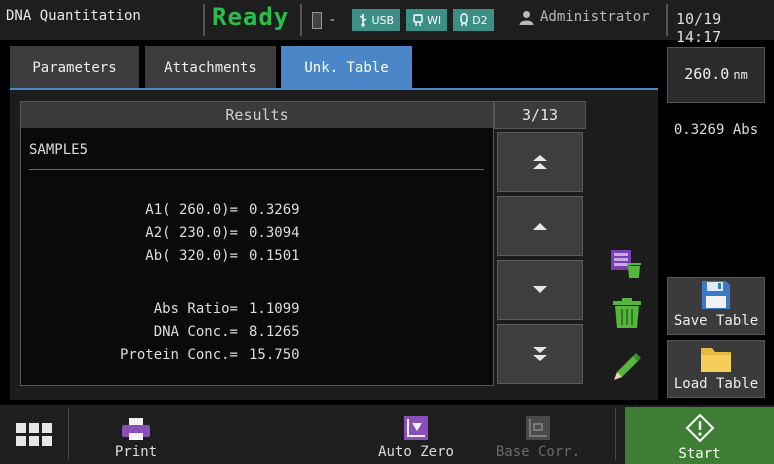 The width and height of the screenshot is (774, 464). Describe the element at coordinates (136, 452) in the screenshot. I see `print-label: Print` at that location.